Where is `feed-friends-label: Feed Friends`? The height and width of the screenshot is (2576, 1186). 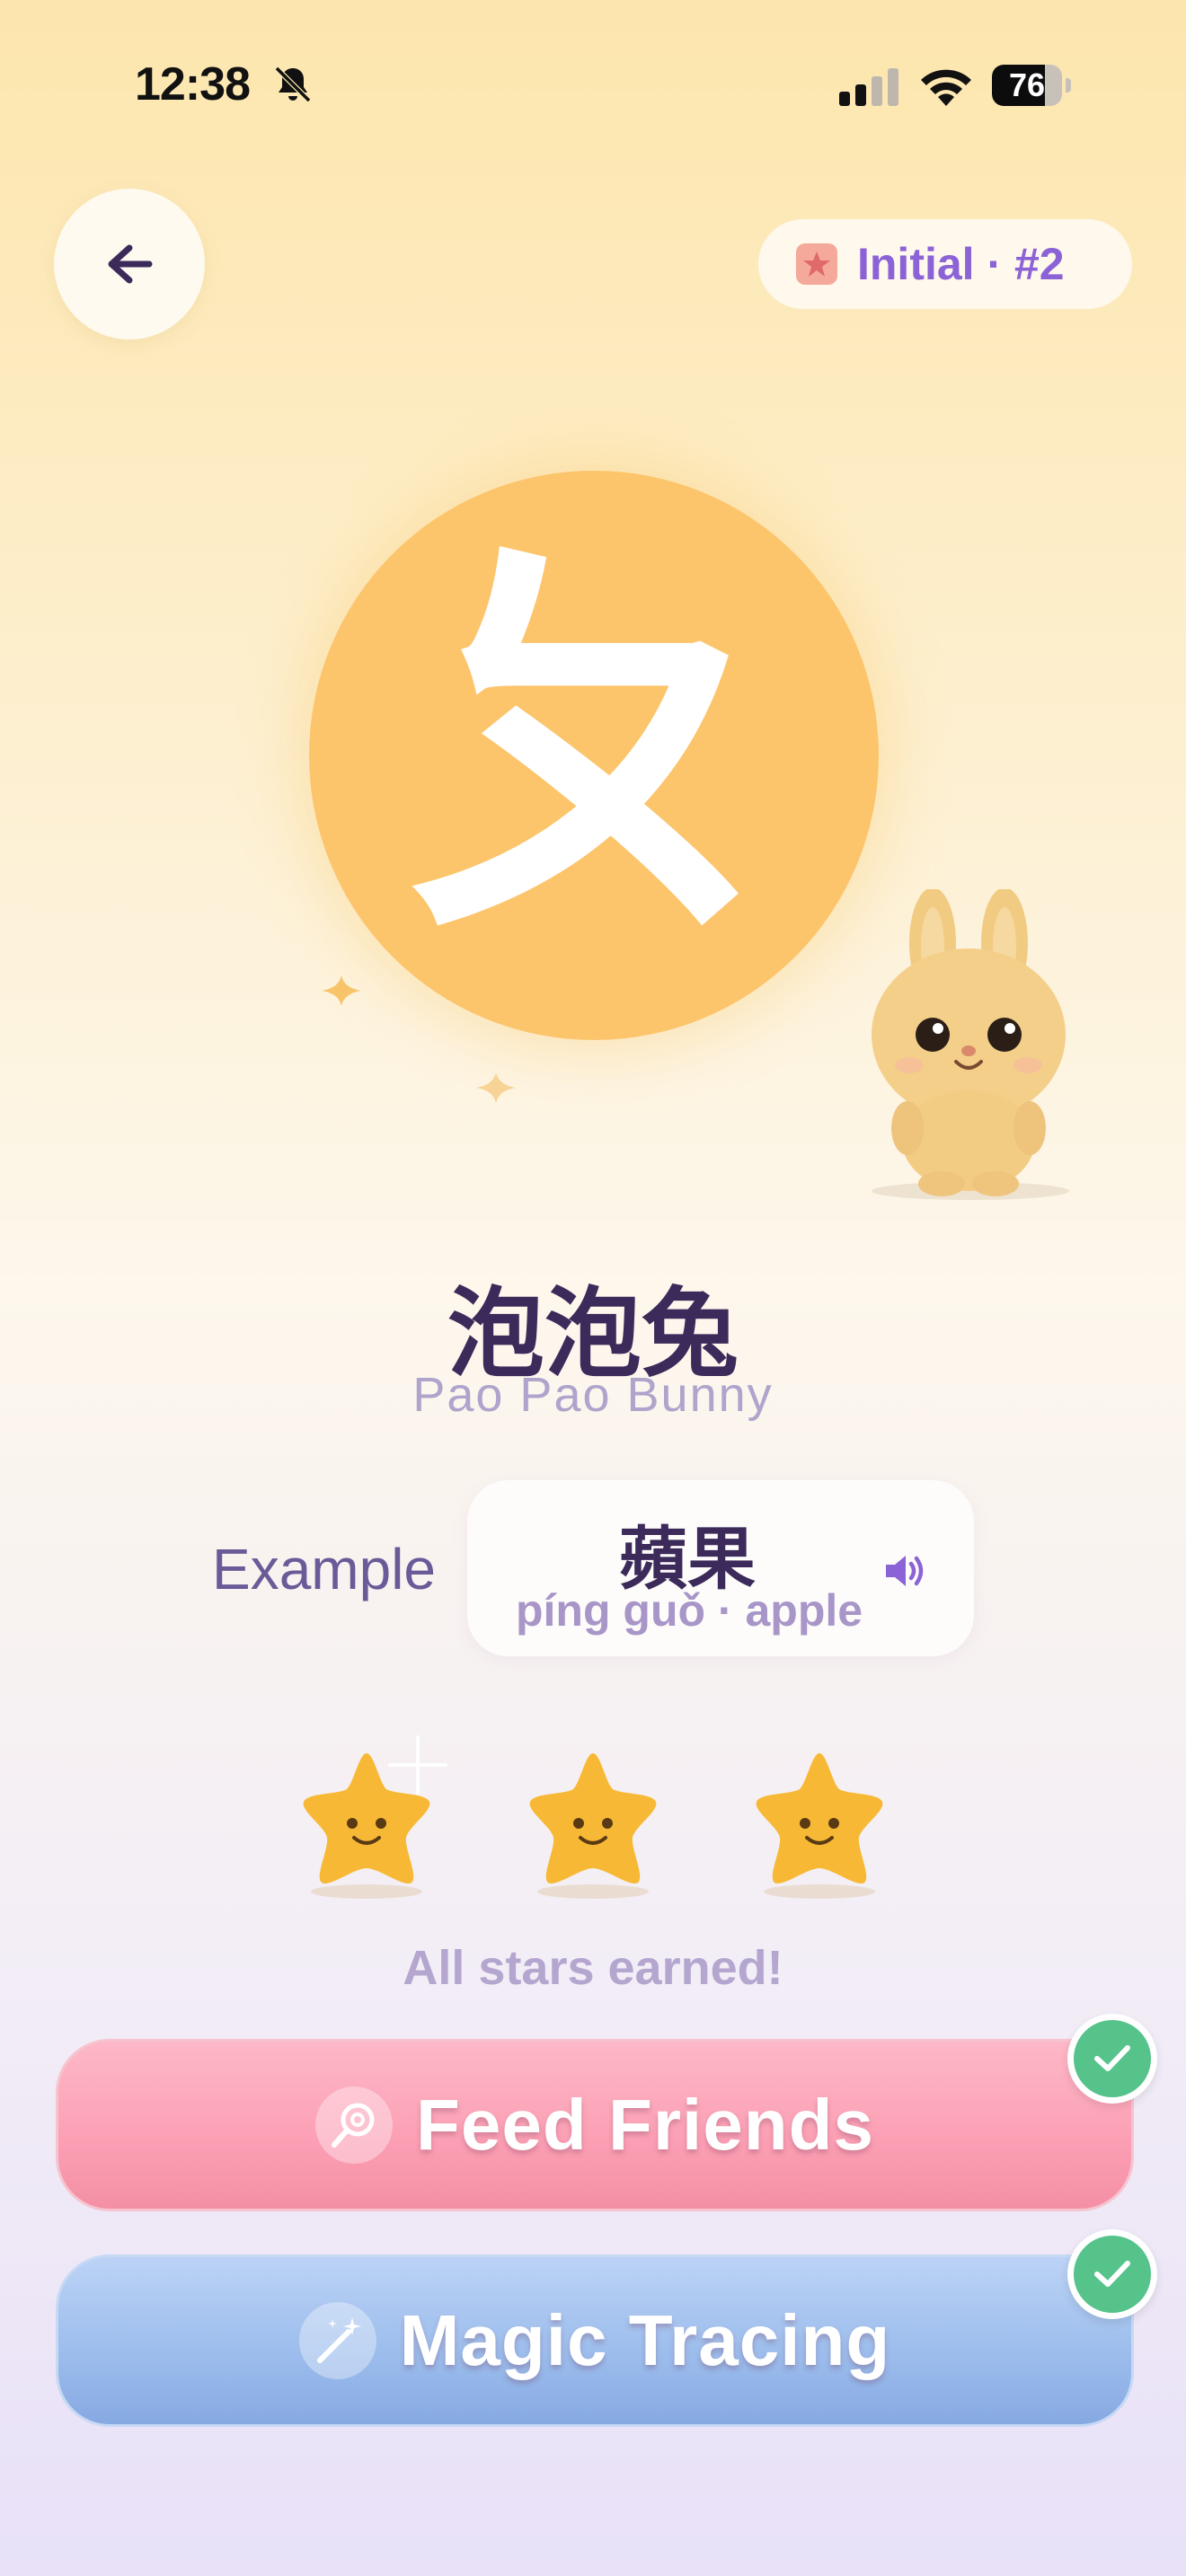 feed-friends-label: Feed Friends is located at coordinates (645, 2125).